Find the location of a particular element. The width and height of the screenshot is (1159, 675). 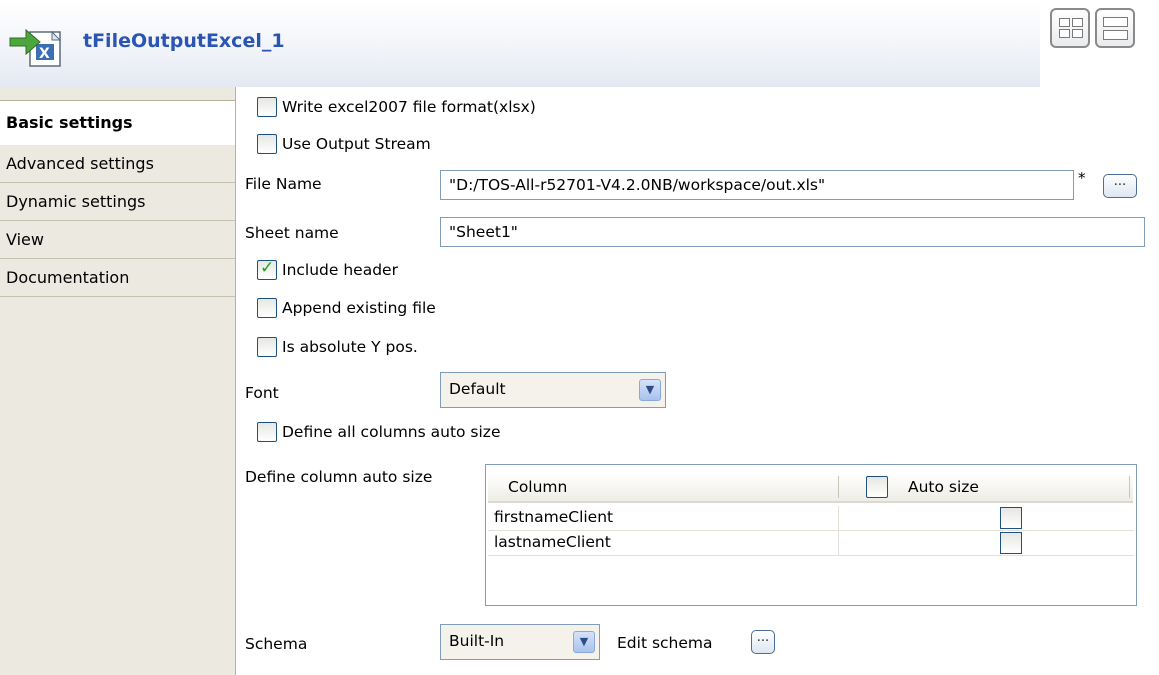

grid-layout-button is located at coordinates (1070, 28).